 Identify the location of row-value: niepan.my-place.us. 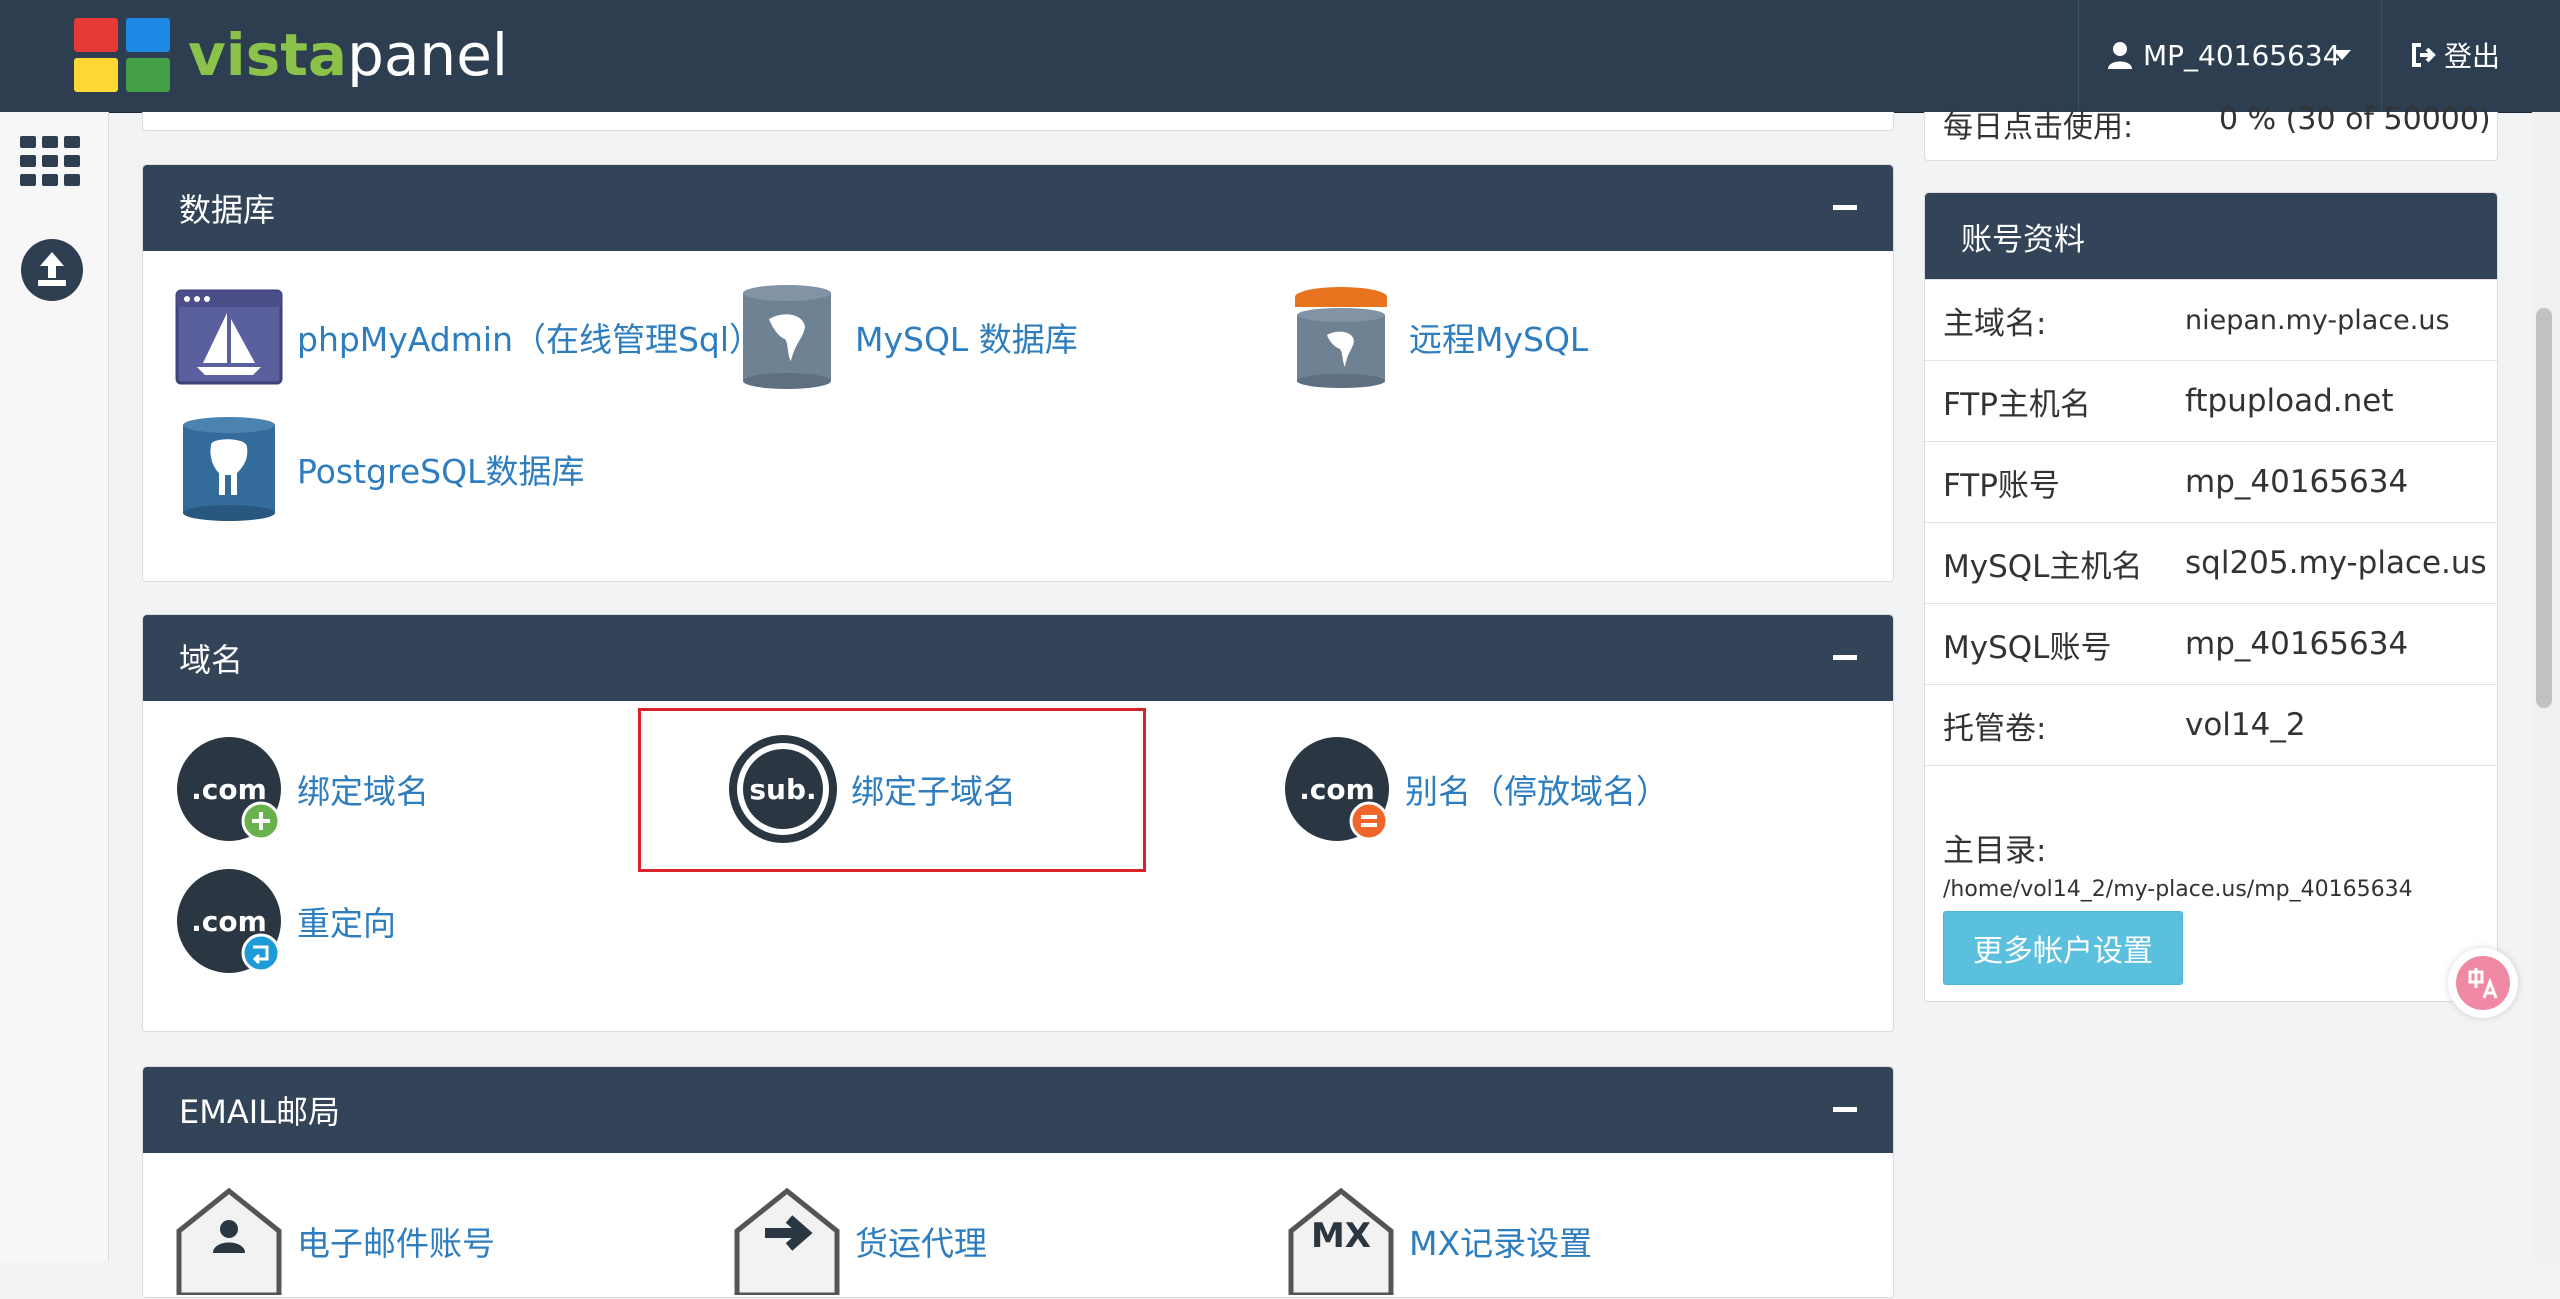
(2317, 320).